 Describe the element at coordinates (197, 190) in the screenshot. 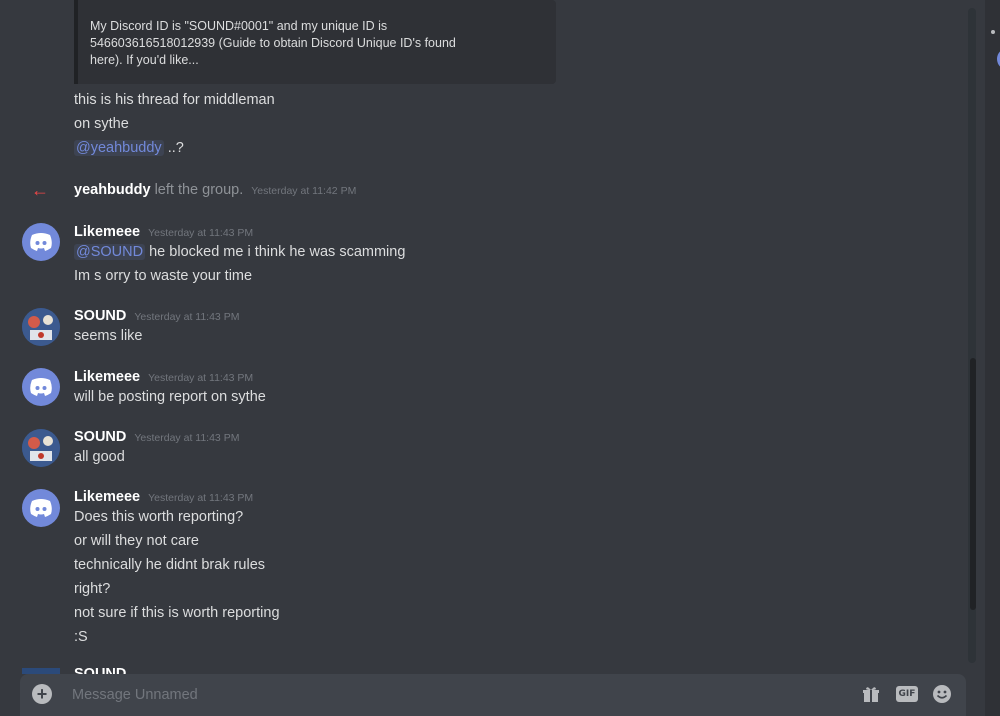

I see `system-action: left the group.` at that location.